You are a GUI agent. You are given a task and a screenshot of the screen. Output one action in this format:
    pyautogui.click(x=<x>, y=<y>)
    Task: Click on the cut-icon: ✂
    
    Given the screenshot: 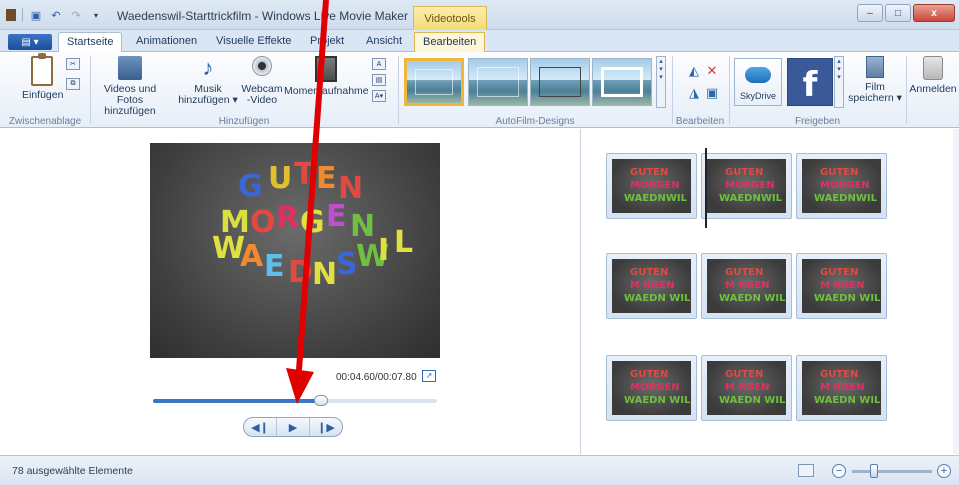 What is the action you would take?
    pyautogui.click(x=73, y=64)
    